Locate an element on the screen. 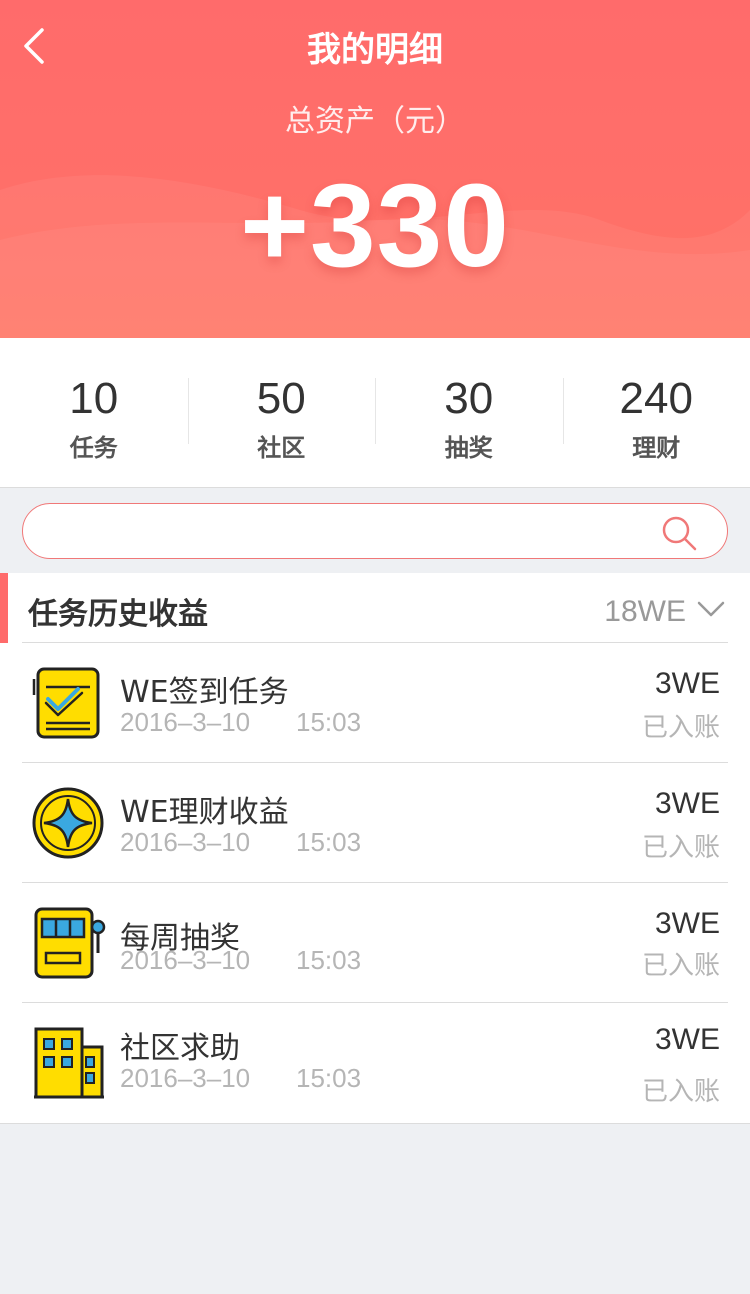 The height and width of the screenshot is (1294, 750). search-icon is located at coordinates (679, 533).